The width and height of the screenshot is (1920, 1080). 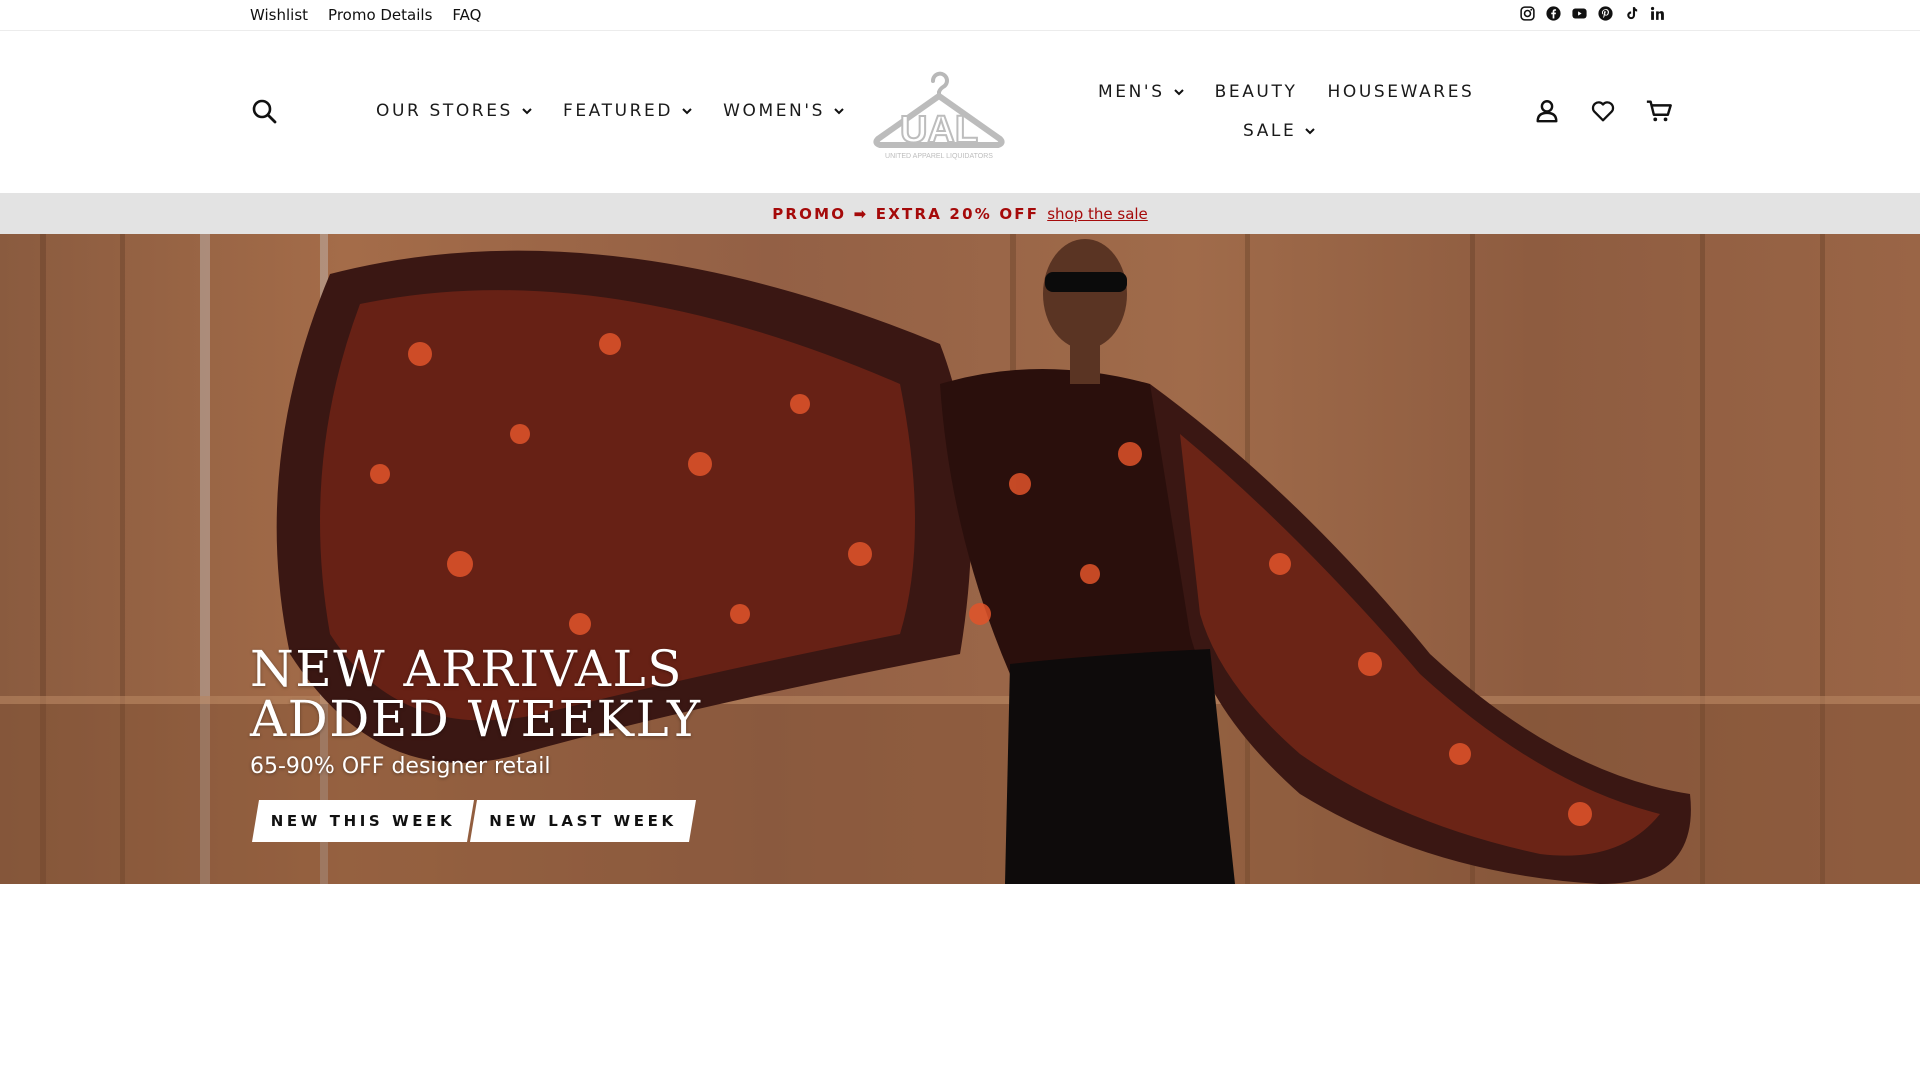 I want to click on shop-sale-link: shop the sale, so click(x=1097, y=214).